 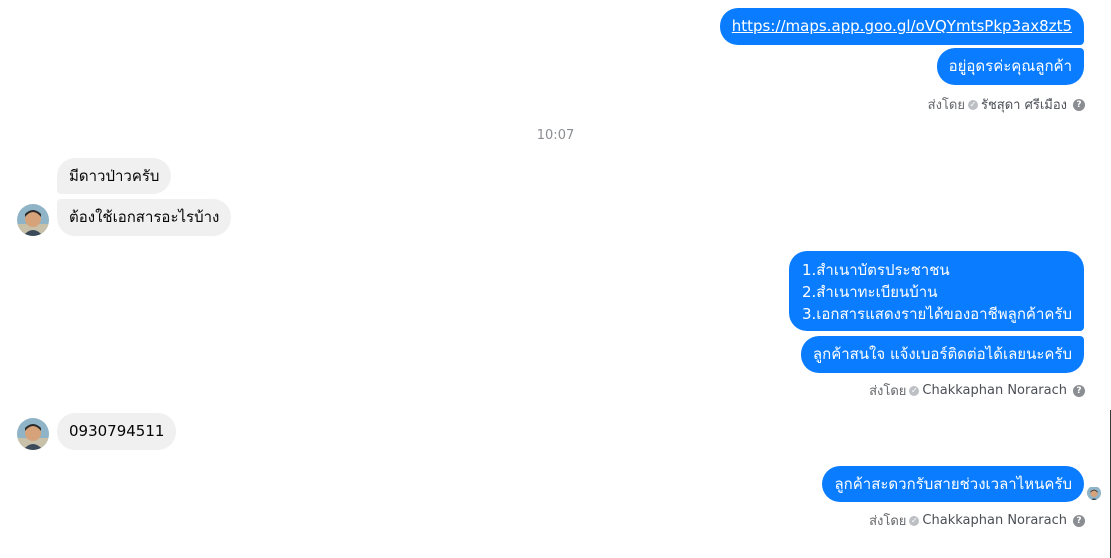 I want to click on message-line: 3.เอกสารแสดงรายได้ของอาชีพลูกค้าครับ, so click(x=936, y=314).